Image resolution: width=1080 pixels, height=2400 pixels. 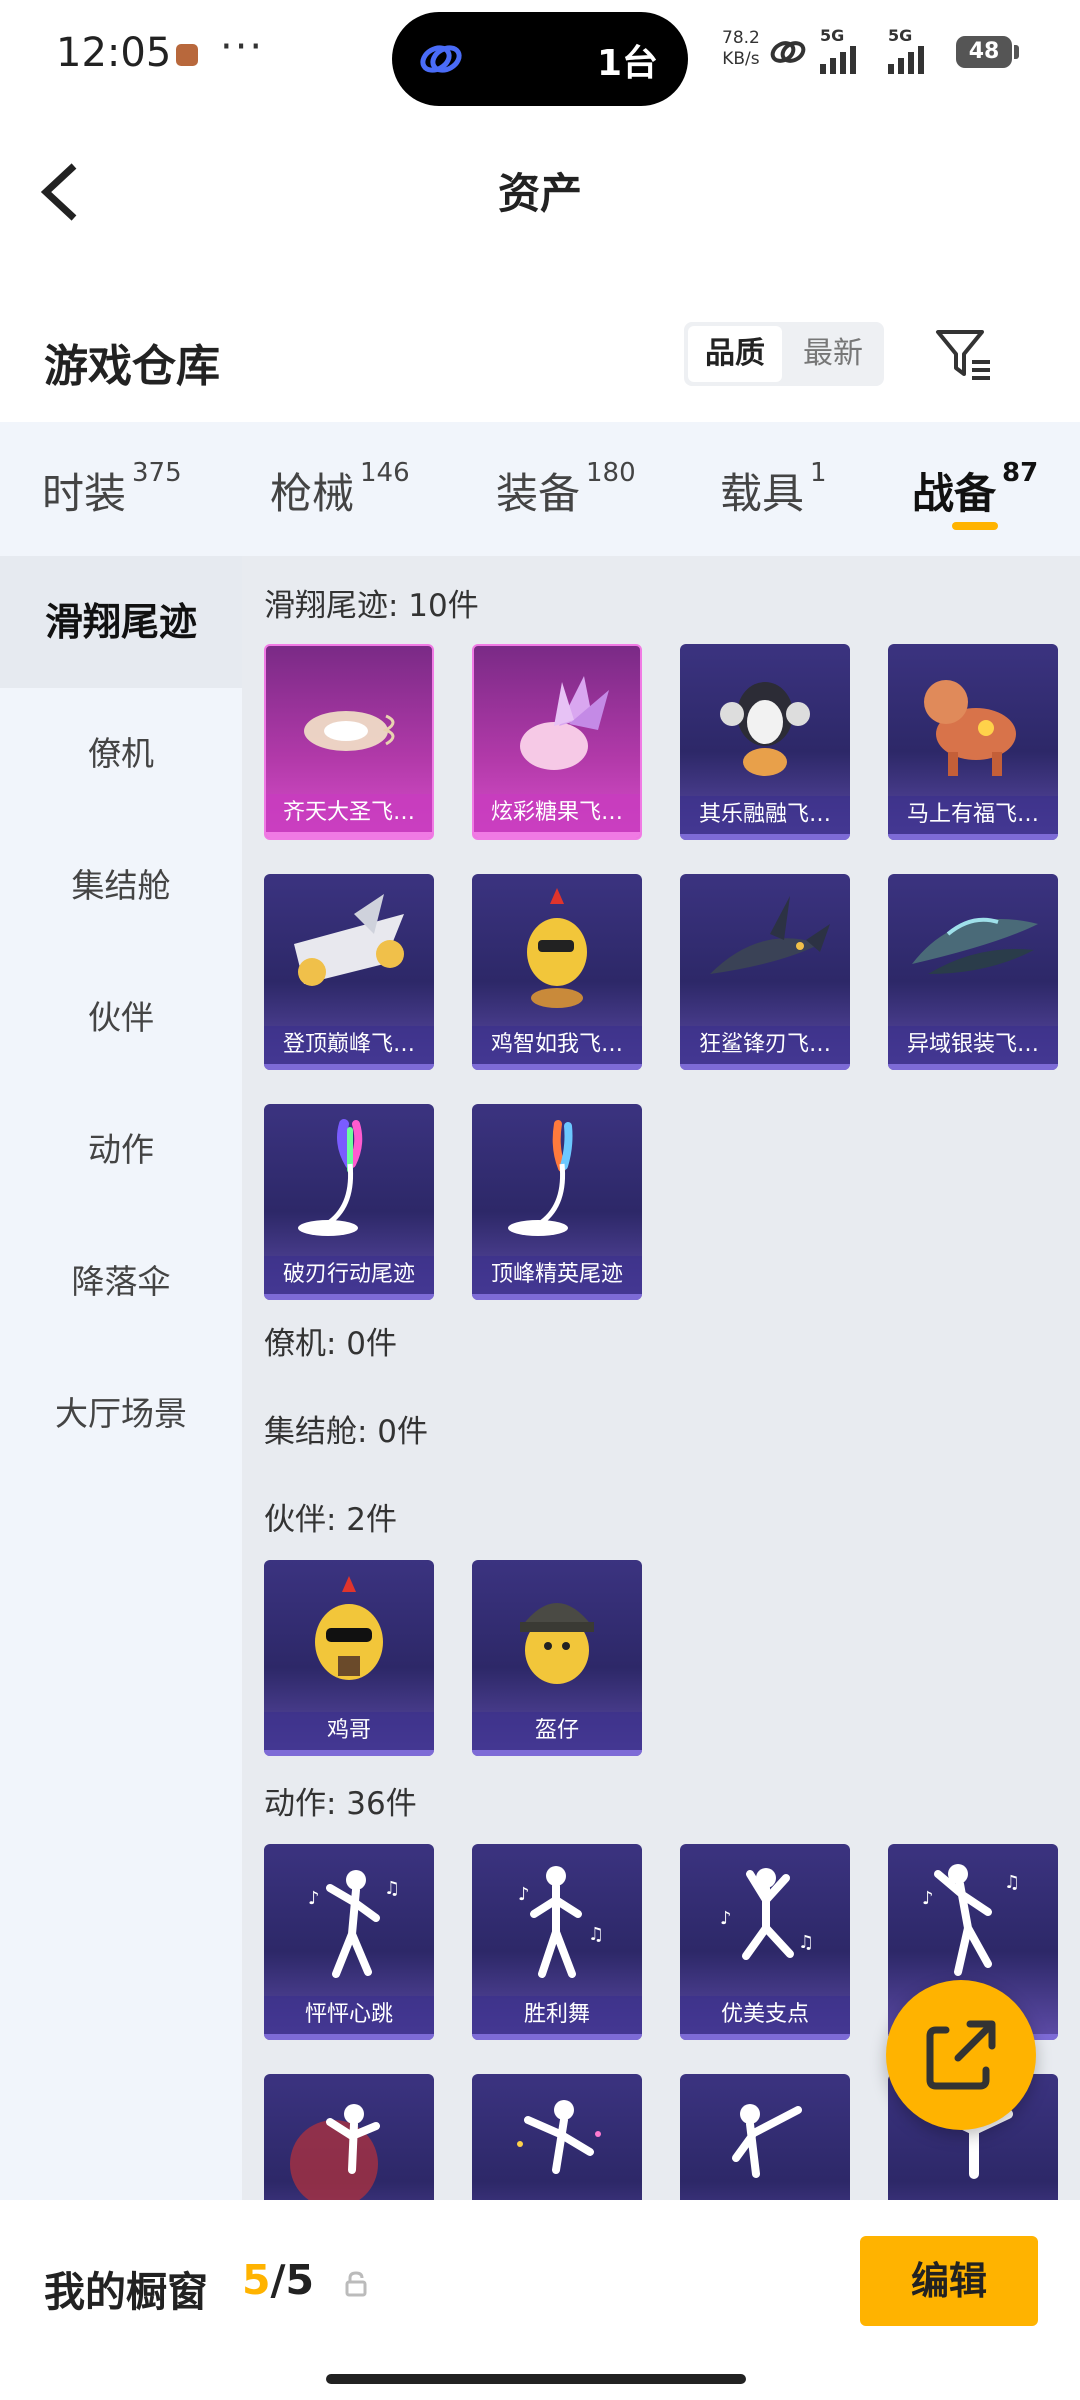 I want to click on window-count-total: 5, so click(x=300, y=2280).